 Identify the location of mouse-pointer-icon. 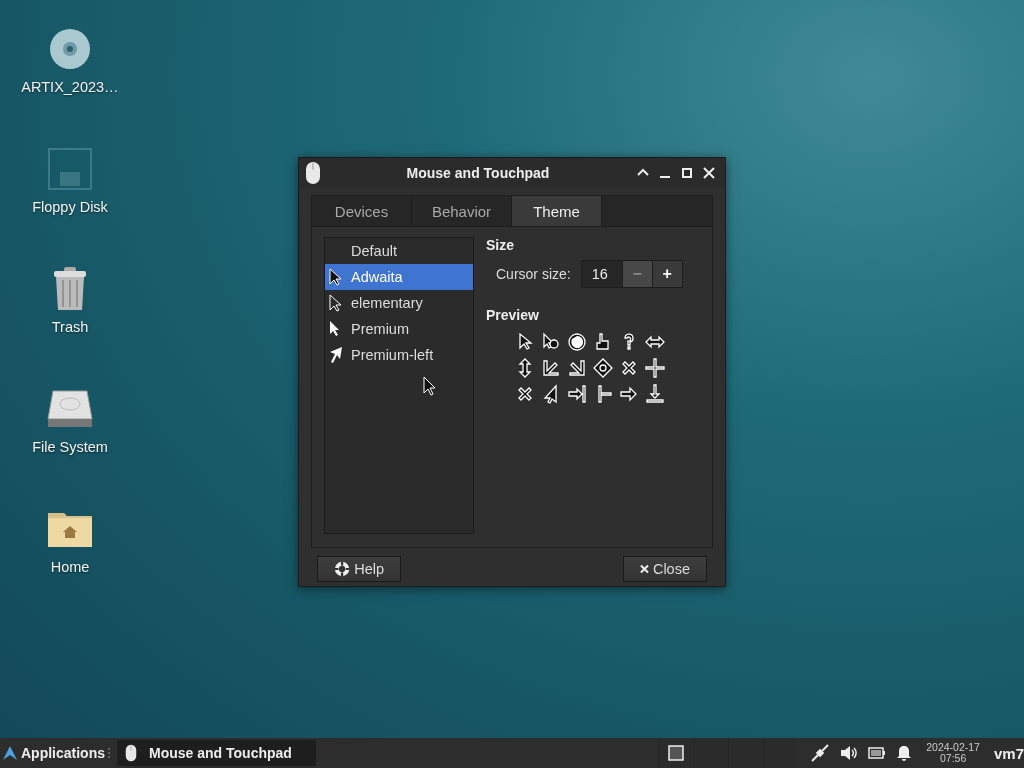
(430, 386).